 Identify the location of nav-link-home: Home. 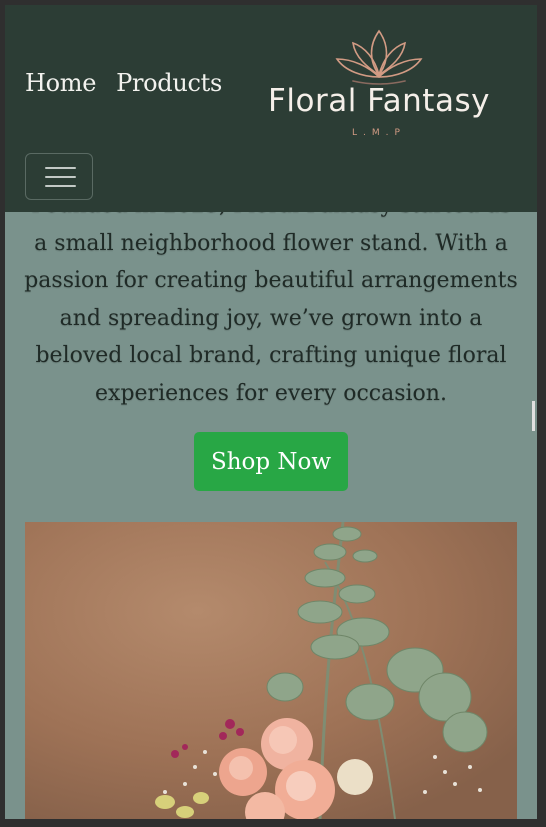
(60, 83).